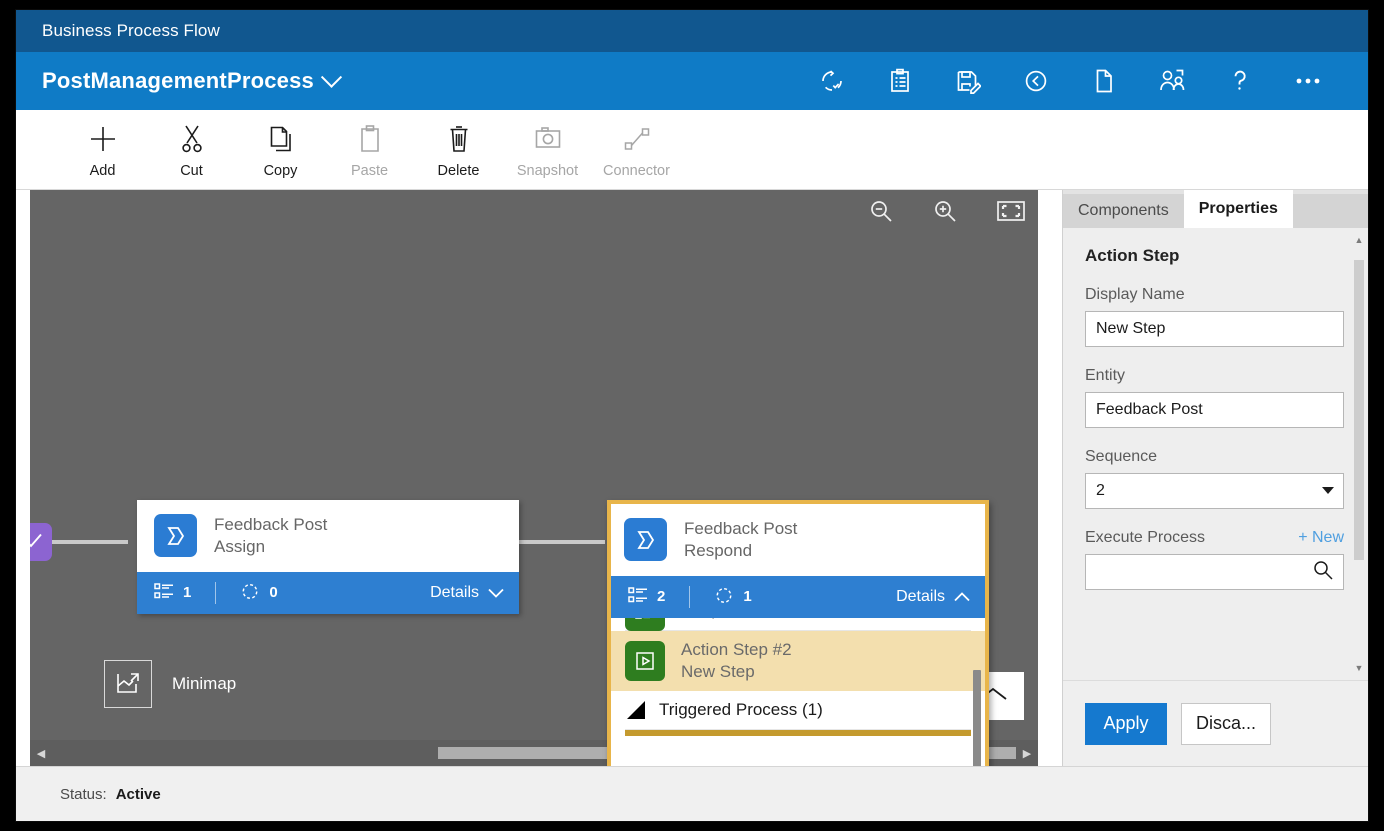 The image size is (1384, 831). What do you see at coordinates (458, 171) in the screenshot?
I see `ribbon-label-delete: Delete` at bounding box center [458, 171].